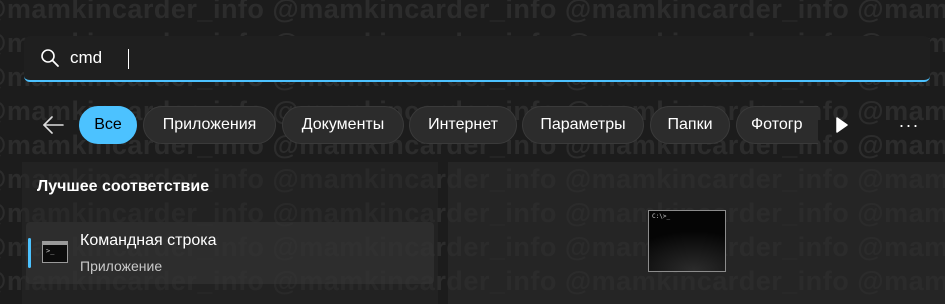  I want to click on search-box, so click(477, 59).